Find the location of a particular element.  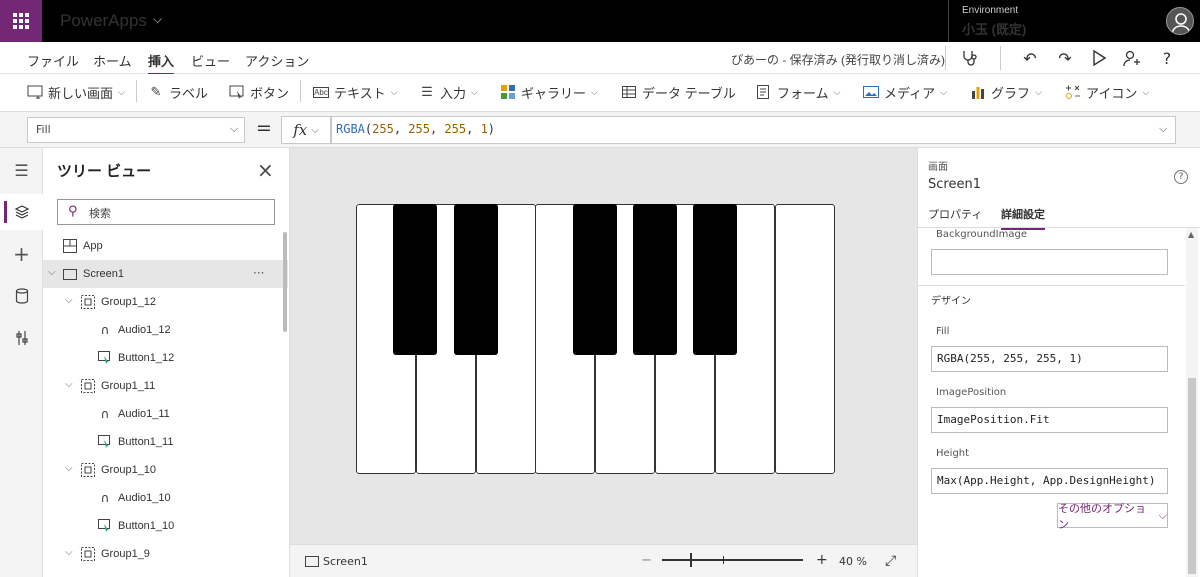

scroll-up-icon: ▲ is located at coordinates (1191, 234).